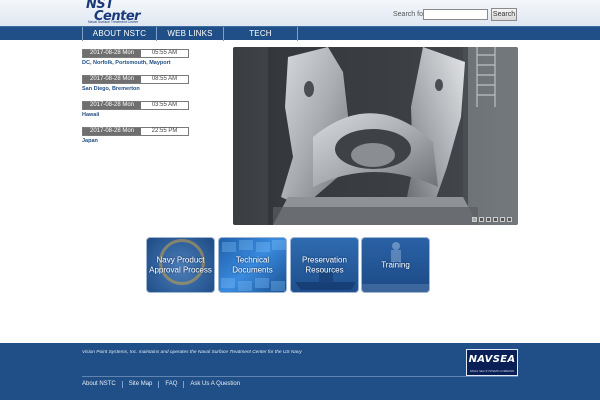 The width and height of the screenshot is (600, 400). Describe the element at coordinates (119, 34) in the screenshot. I see `nav-item-about: ABOUT NSTC` at that location.